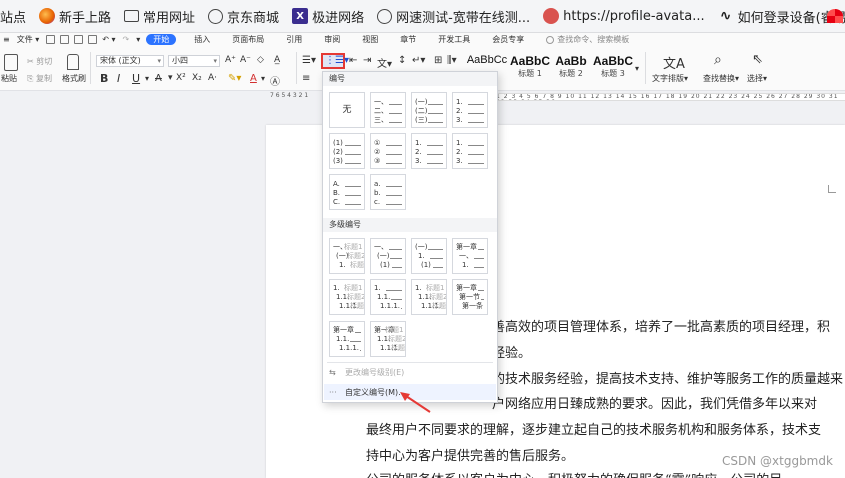 The height and width of the screenshot is (478, 845). I want to click on file-menu: 文件 ▾, so click(28, 39).